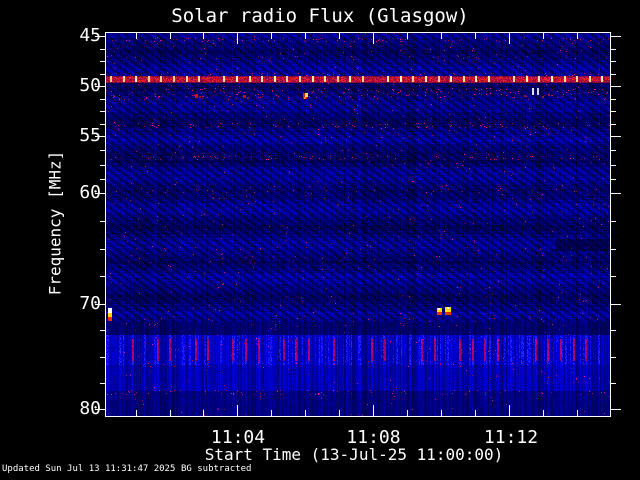 The width and height of the screenshot is (640, 480). Describe the element at coordinates (238, 437) in the screenshot. I see `x-tick-label: 11:04` at that location.